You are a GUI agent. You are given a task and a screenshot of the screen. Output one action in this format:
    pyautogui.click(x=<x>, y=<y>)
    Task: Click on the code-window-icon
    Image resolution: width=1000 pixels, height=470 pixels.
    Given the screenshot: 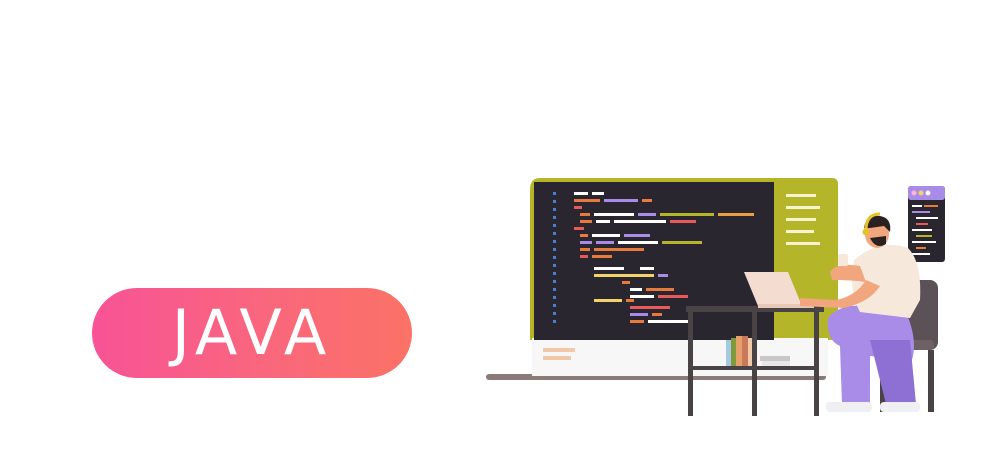 What is the action you would take?
    pyautogui.click(x=926, y=224)
    